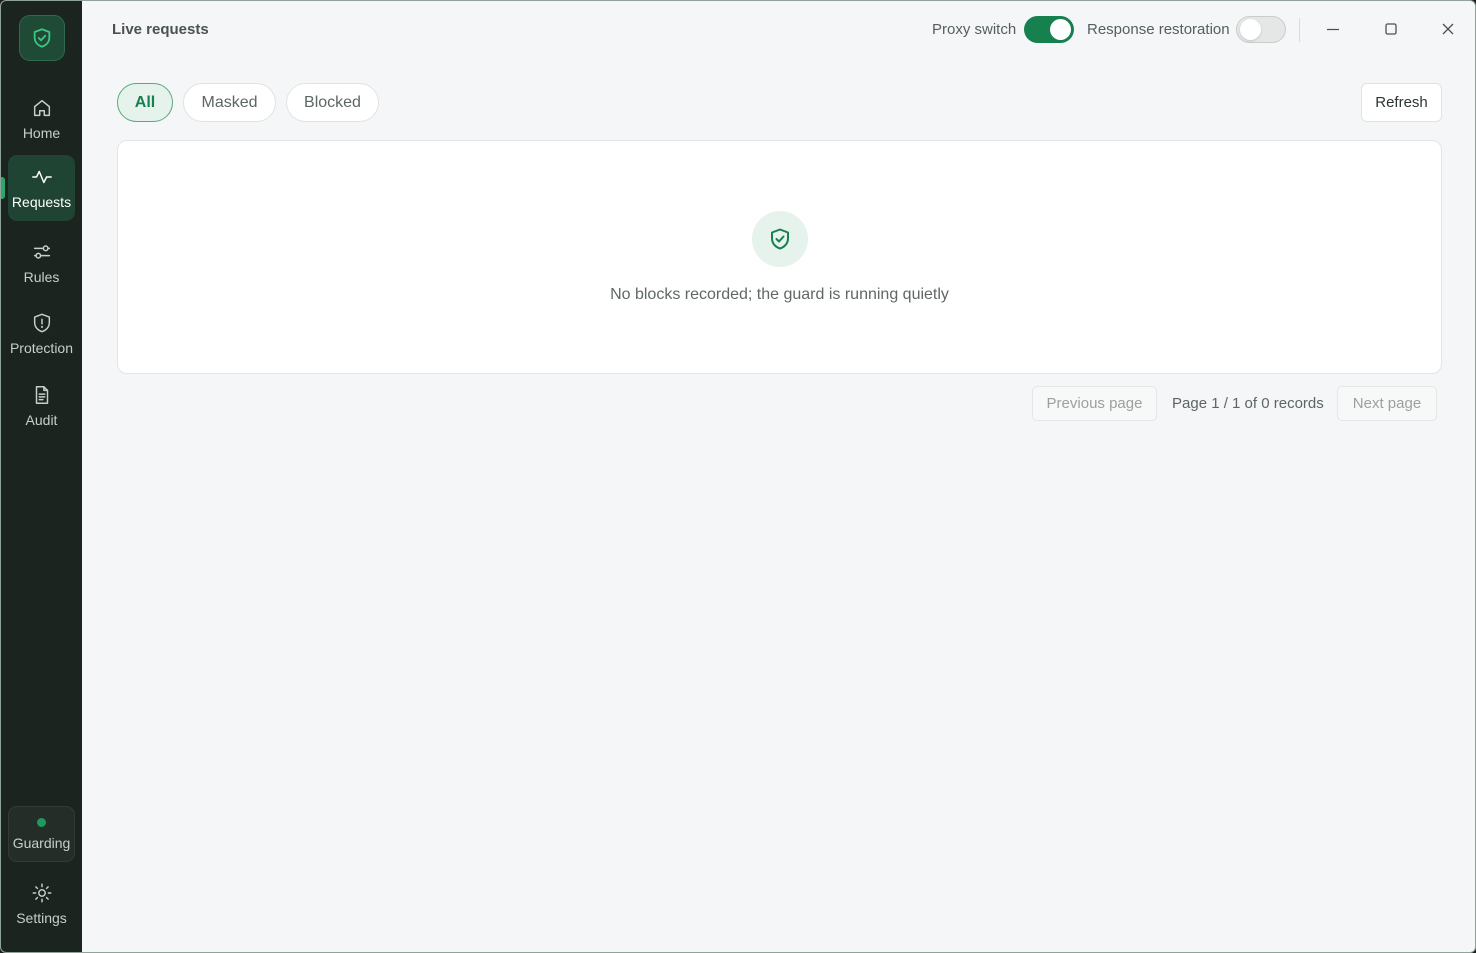 The image size is (1476, 953). I want to click on page-title: Live requests, so click(160, 29).